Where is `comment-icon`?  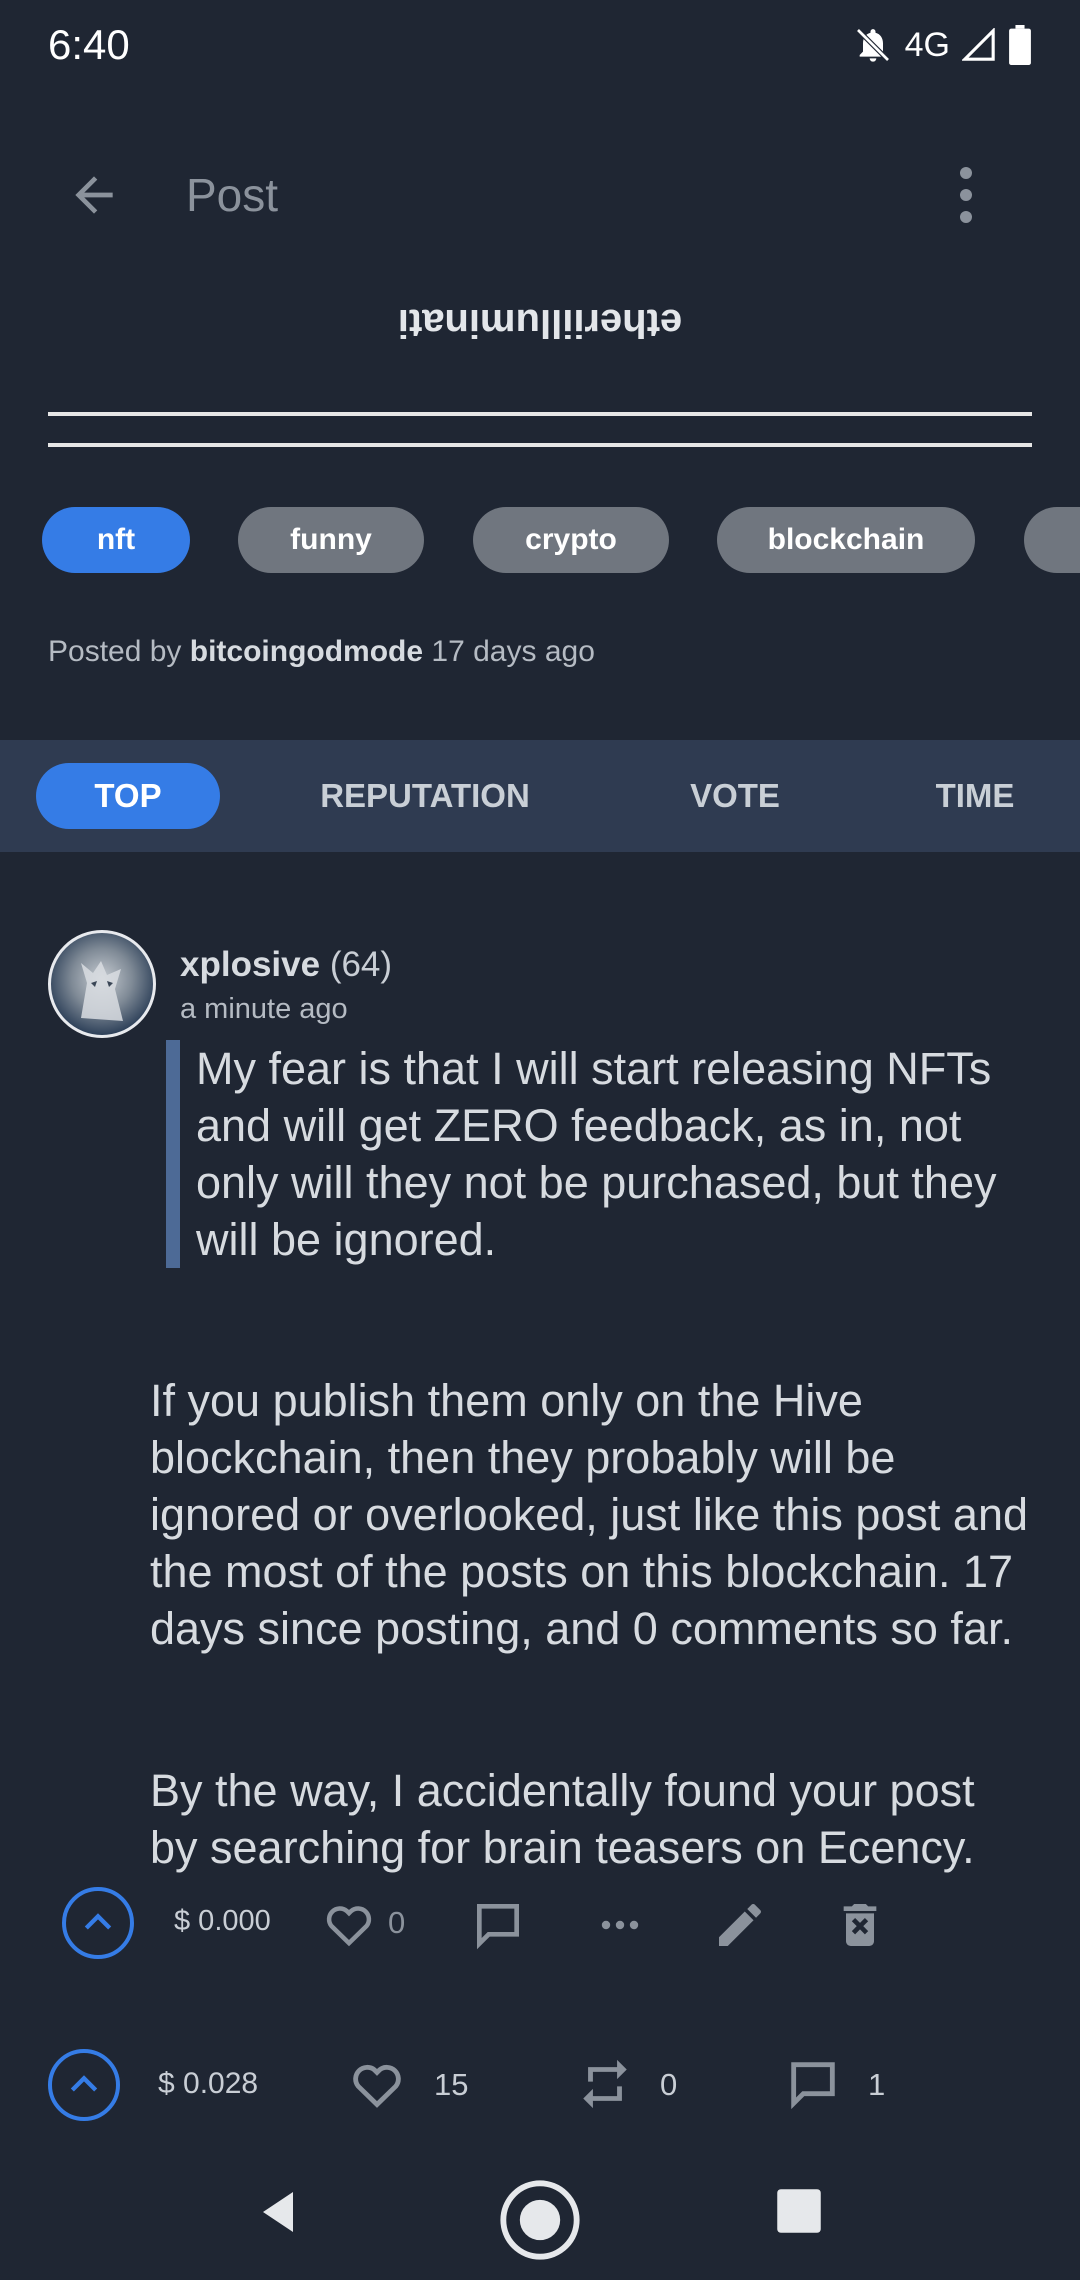 comment-icon is located at coordinates (813, 2084).